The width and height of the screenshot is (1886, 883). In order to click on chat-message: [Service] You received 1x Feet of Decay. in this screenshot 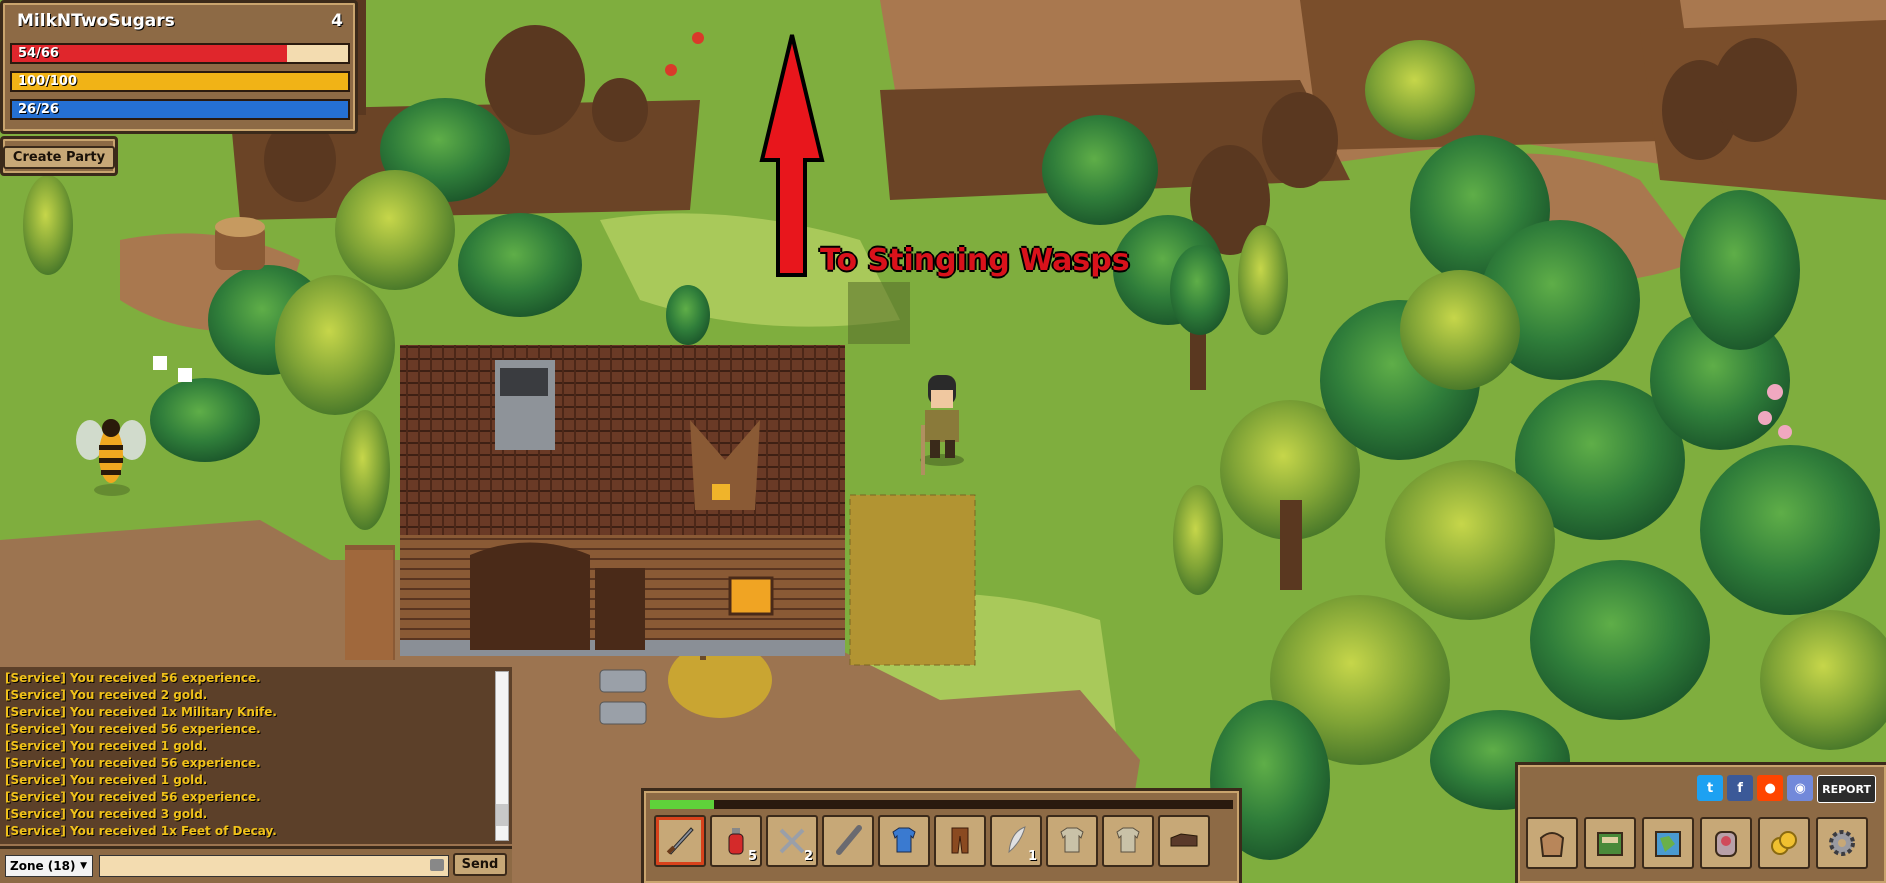, I will do `click(141, 831)`.